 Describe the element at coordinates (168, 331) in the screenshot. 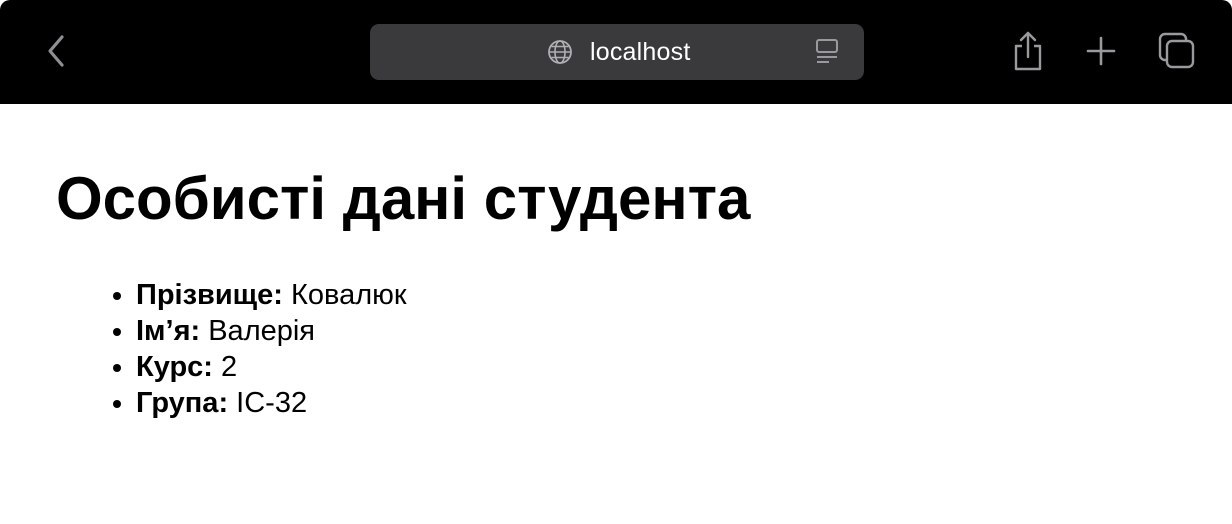

I see `first-name-label: Ім’я:` at that location.